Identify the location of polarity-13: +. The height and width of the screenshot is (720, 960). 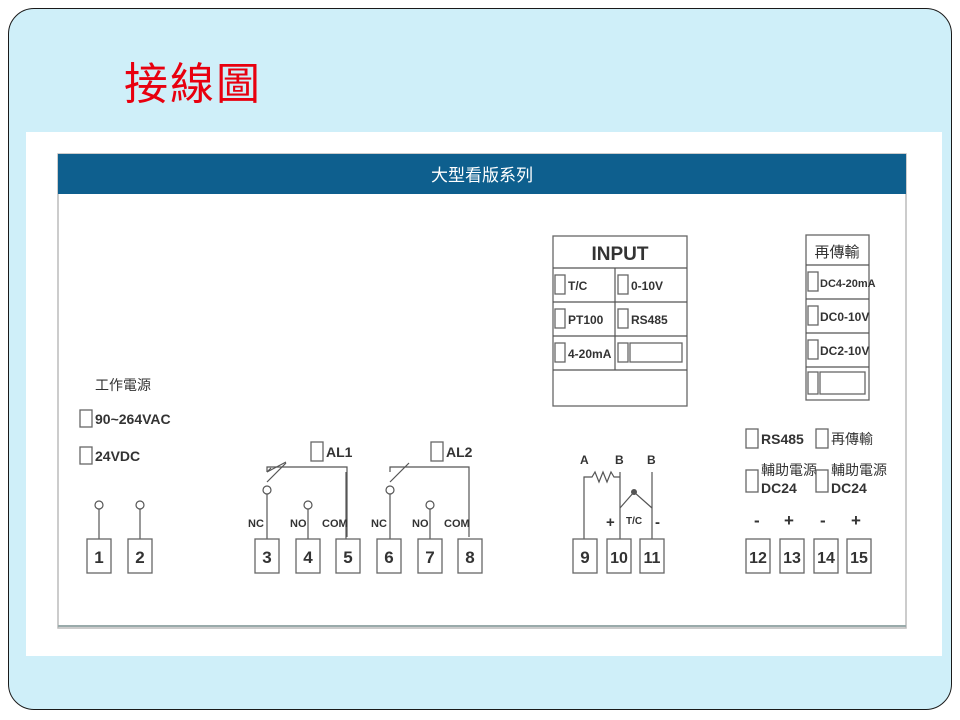
(789, 520).